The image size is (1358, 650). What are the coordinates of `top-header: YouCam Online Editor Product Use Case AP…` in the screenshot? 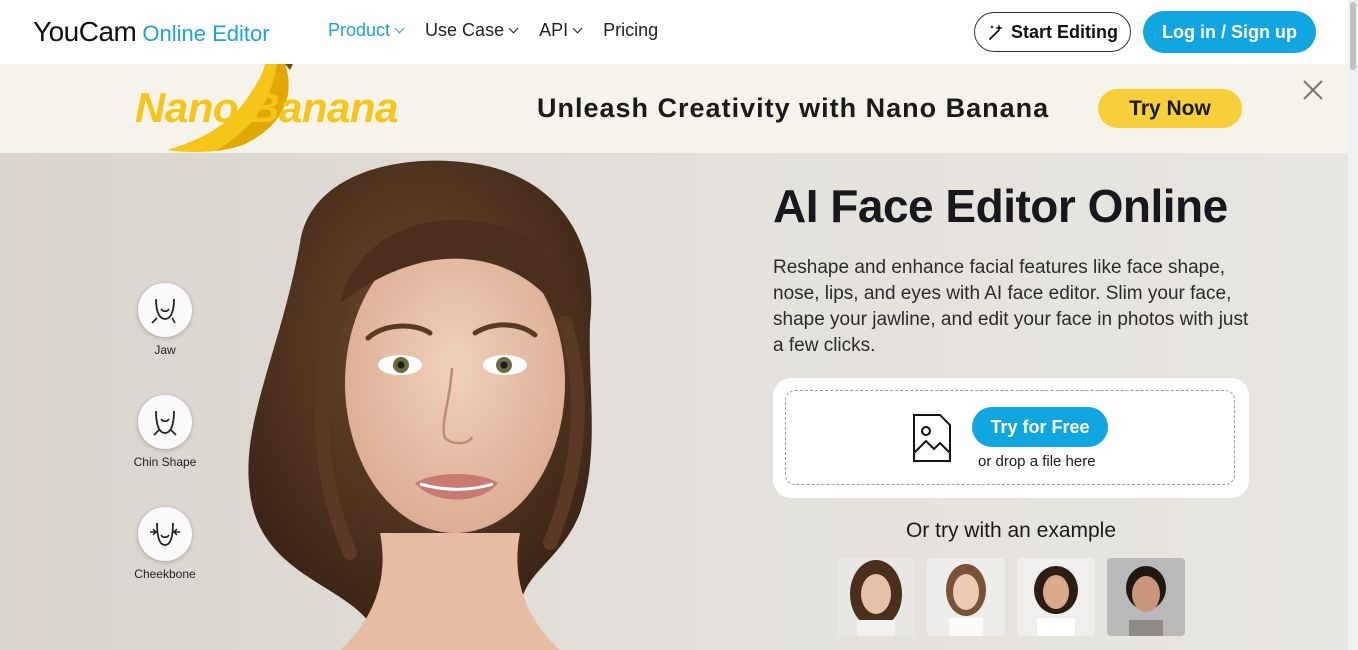 It's located at (674, 32).